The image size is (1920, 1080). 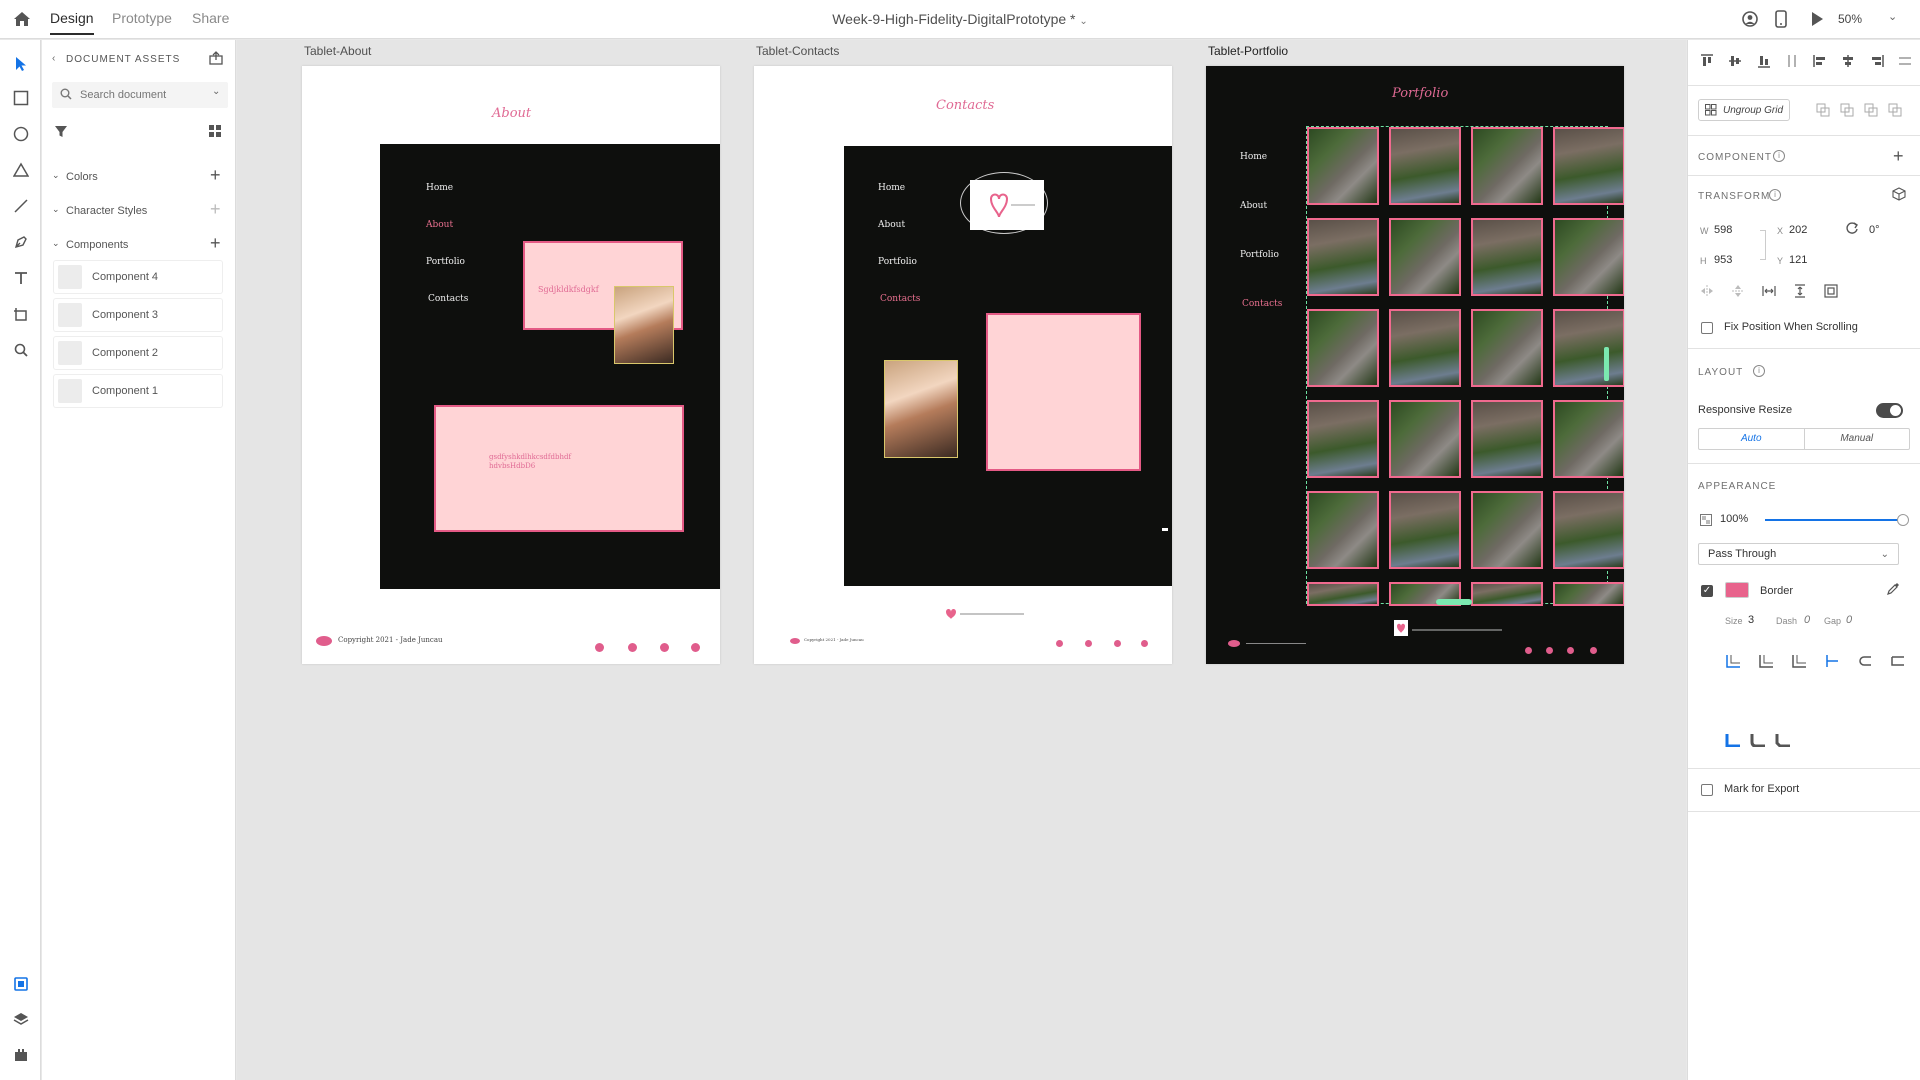 What do you see at coordinates (53, 58) in the screenshot?
I see `back-chevron-icon: ‹` at bounding box center [53, 58].